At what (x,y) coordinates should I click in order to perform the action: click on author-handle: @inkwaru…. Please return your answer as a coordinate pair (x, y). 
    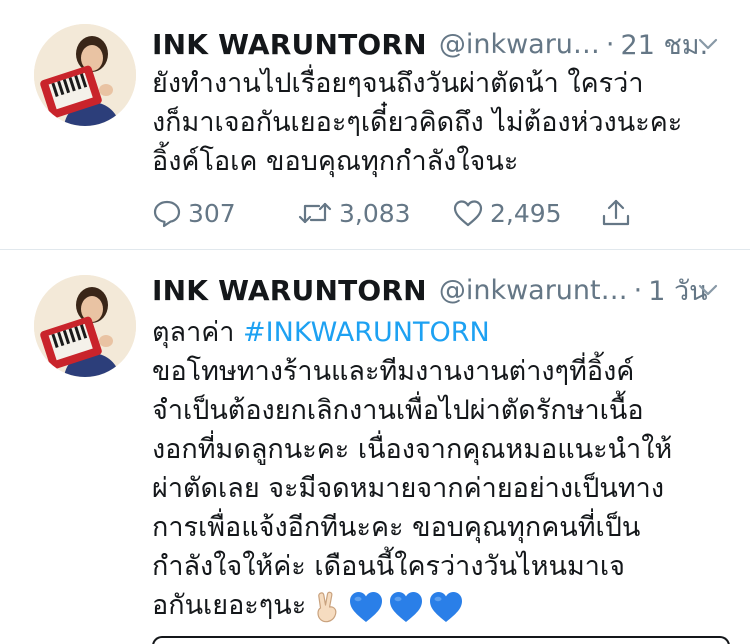
    Looking at the image, I should click on (519, 44).